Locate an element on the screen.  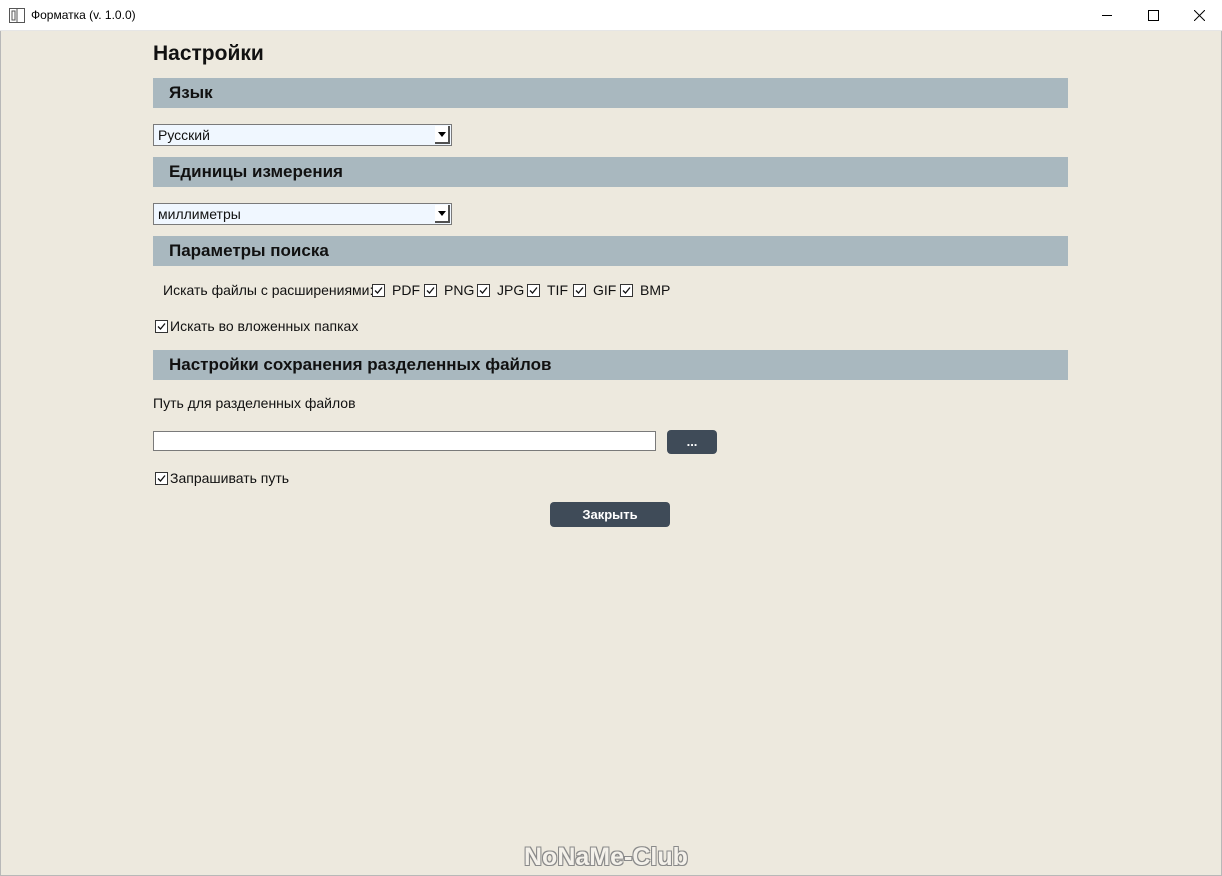
checkbox-pdf is located at coordinates (378, 290).